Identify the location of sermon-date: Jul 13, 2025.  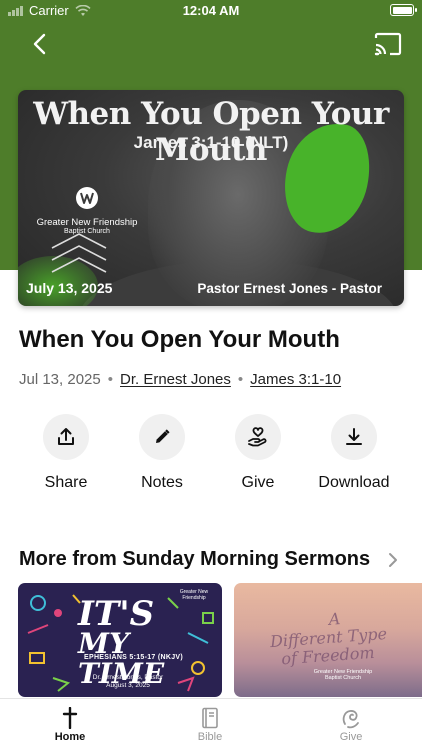
(60, 379).